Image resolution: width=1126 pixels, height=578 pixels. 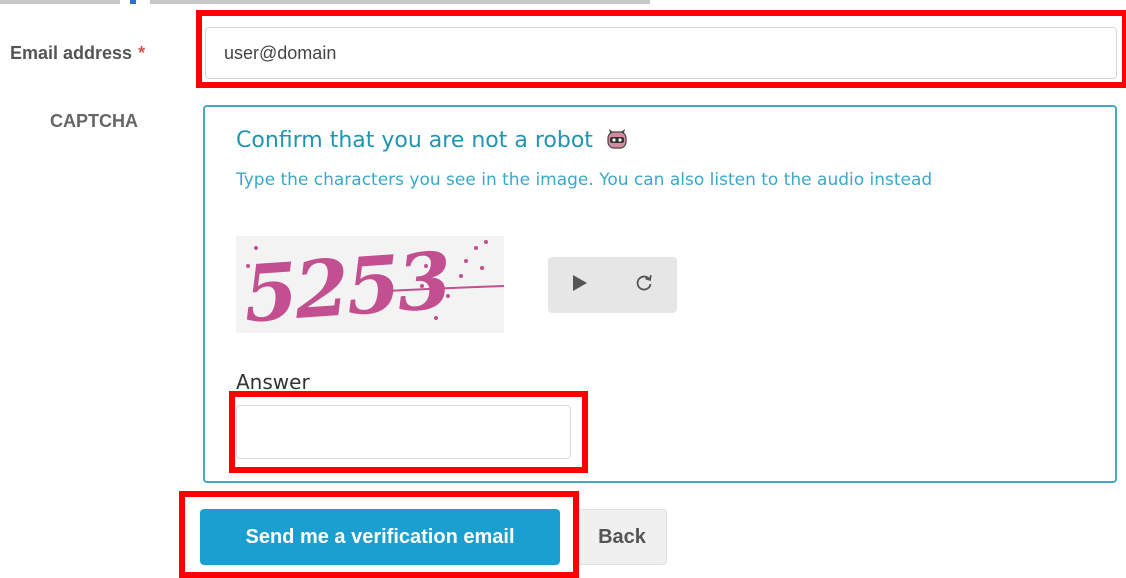 I want to click on email-label: Email address *, so click(x=77, y=53).